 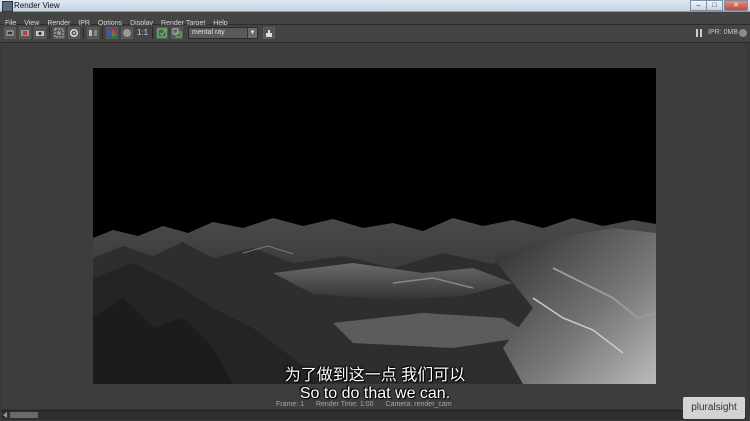 What do you see at coordinates (40, 33) in the screenshot?
I see `snapshot-icon` at bounding box center [40, 33].